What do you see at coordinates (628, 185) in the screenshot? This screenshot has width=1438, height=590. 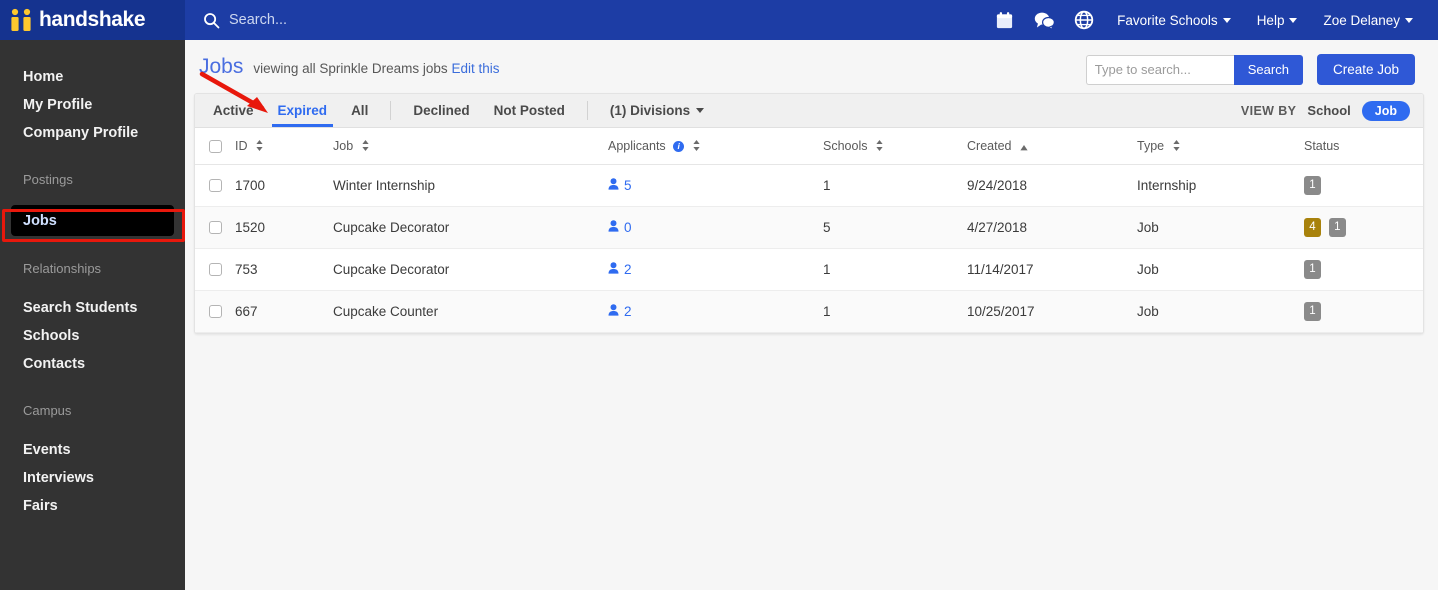 I see `cell-applicants-count: 5` at bounding box center [628, 185].